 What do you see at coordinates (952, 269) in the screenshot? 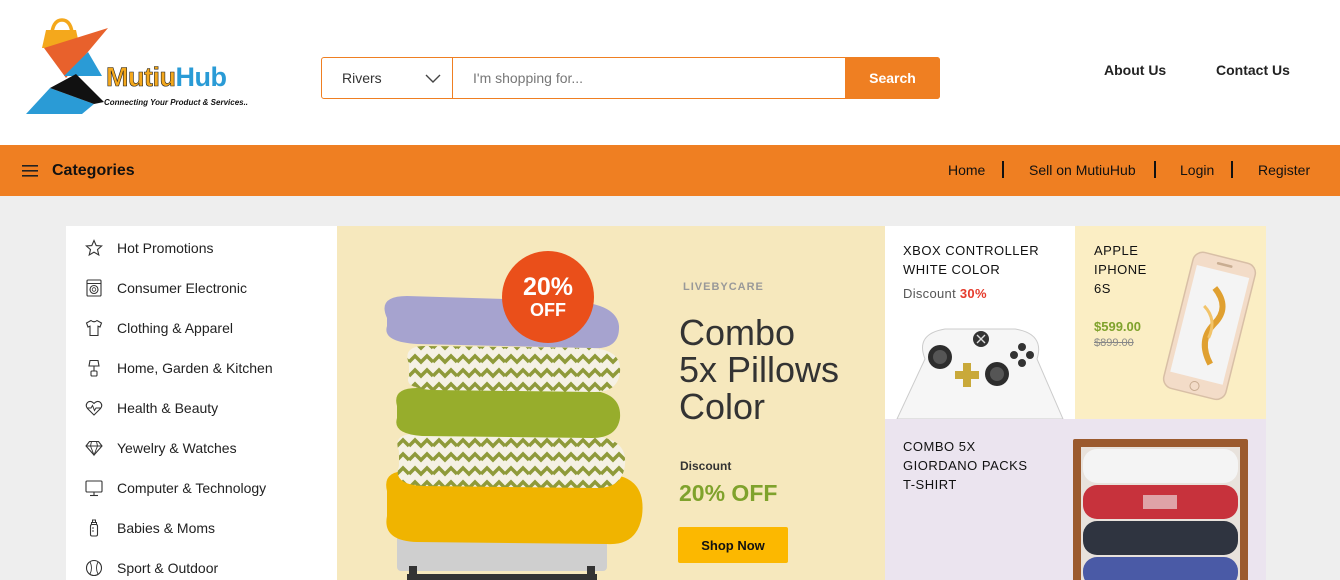
I see `card-title-line2: WHITE COLOR` at bounding box center [952, 269].